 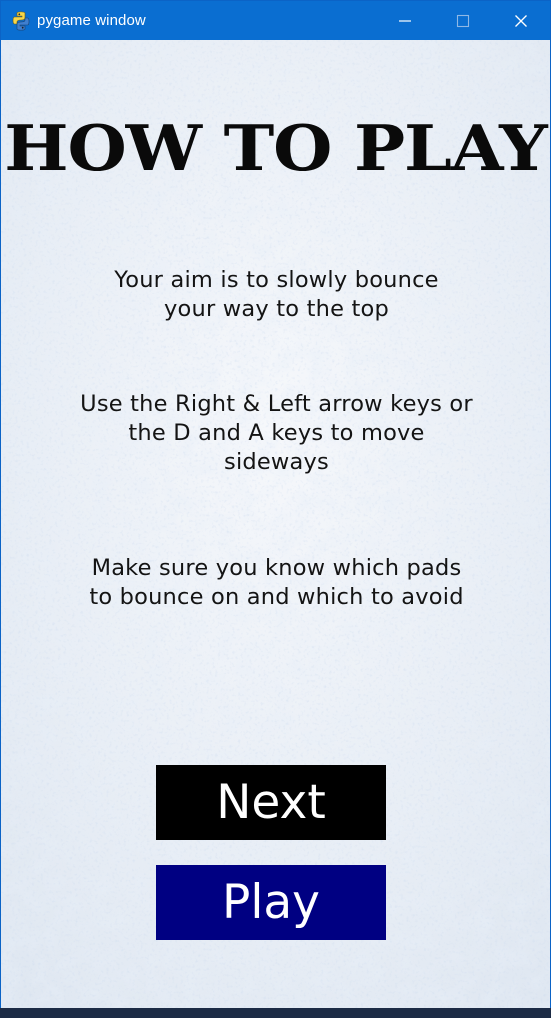 What do you see at coordinates (276, 404) in the screenshot?
I see `instruction-line: Use the Right & Left arrow keys or` at bounding box center [276, 404].